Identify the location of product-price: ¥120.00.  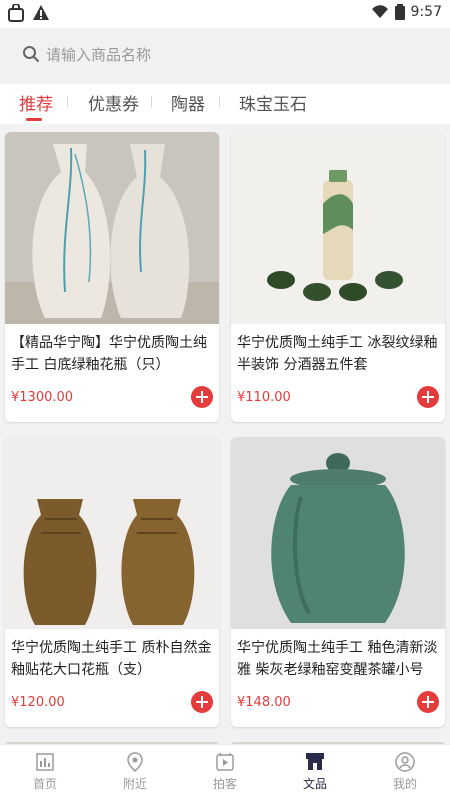
(38, 702).